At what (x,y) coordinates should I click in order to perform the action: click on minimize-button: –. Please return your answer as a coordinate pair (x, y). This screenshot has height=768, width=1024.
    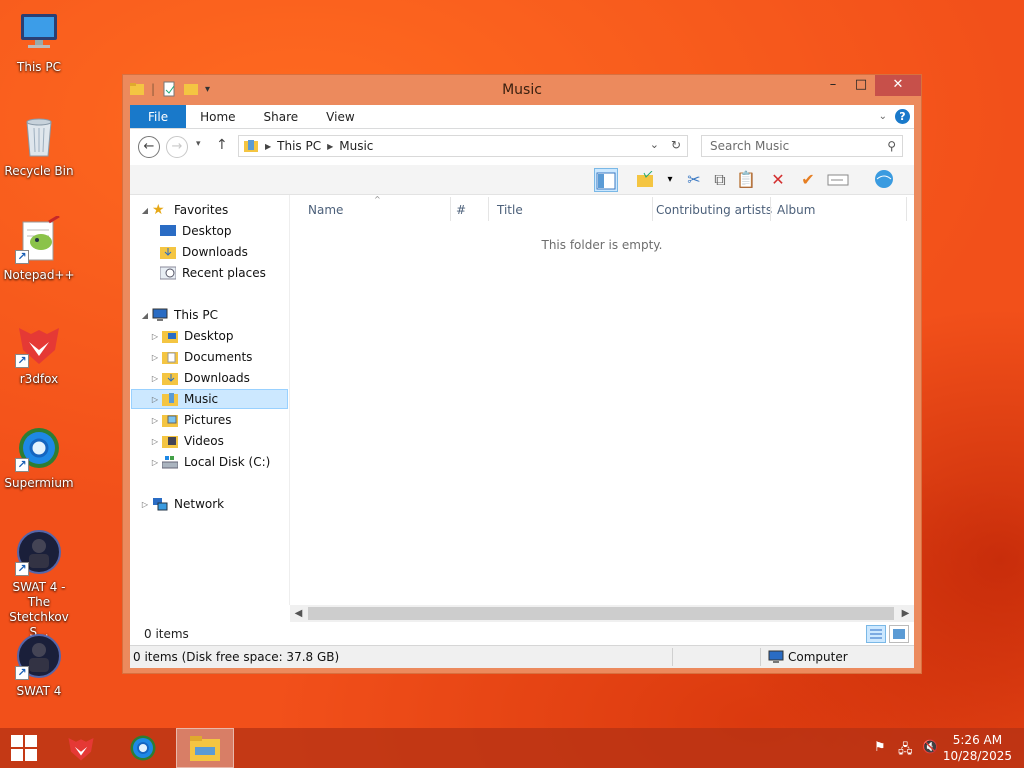
    Looking at the image, I should click on (833, 85).